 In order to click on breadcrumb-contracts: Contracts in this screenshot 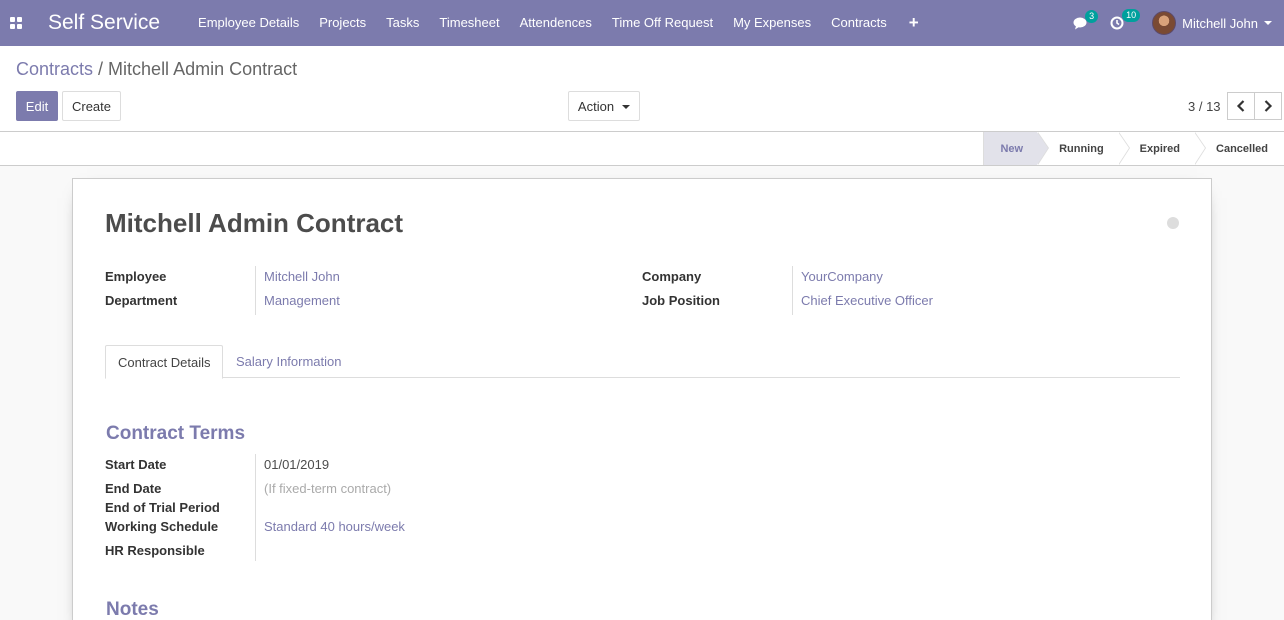, I will do `click(54, 69)`.